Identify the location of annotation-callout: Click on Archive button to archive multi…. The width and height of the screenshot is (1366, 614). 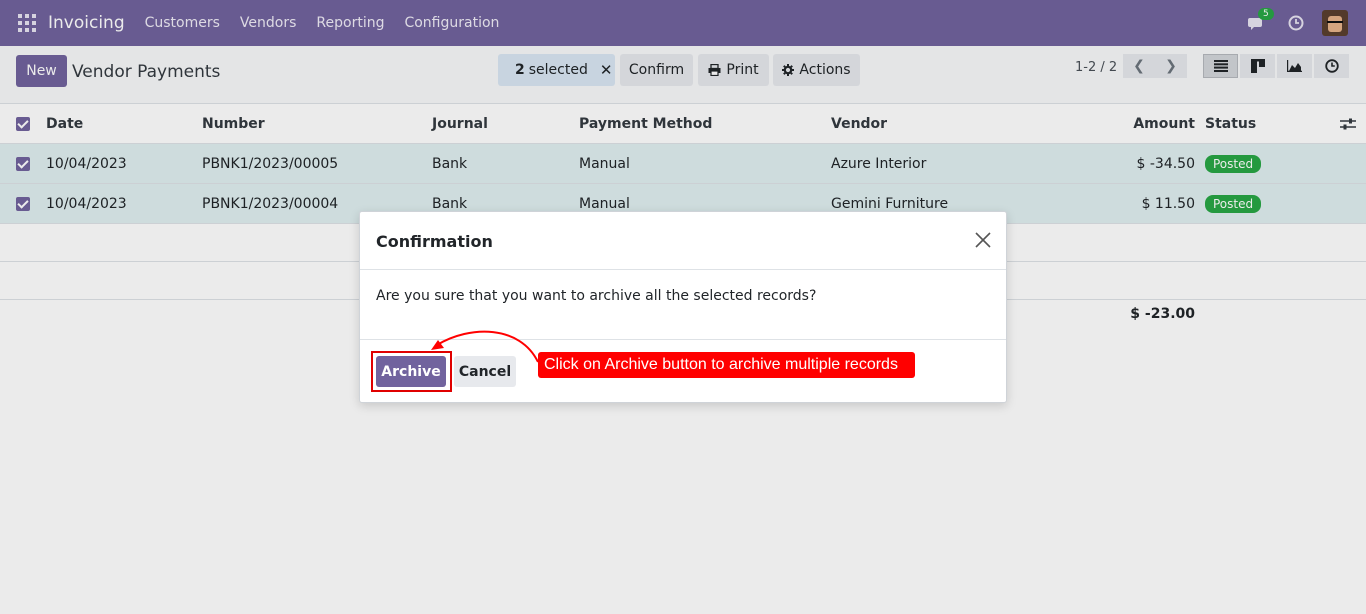
(726, 365).